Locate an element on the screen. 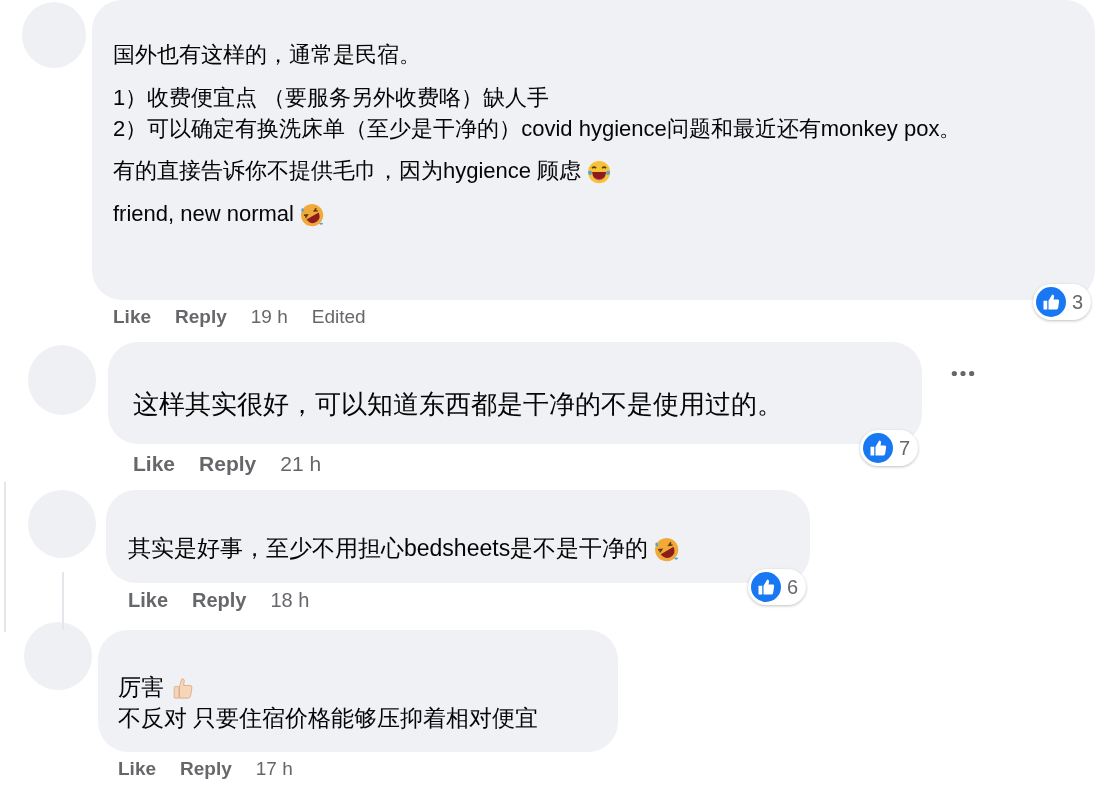 This screenshot has width=1108, height=802. comment-time: 21 h is located at coordinates (301, 464).